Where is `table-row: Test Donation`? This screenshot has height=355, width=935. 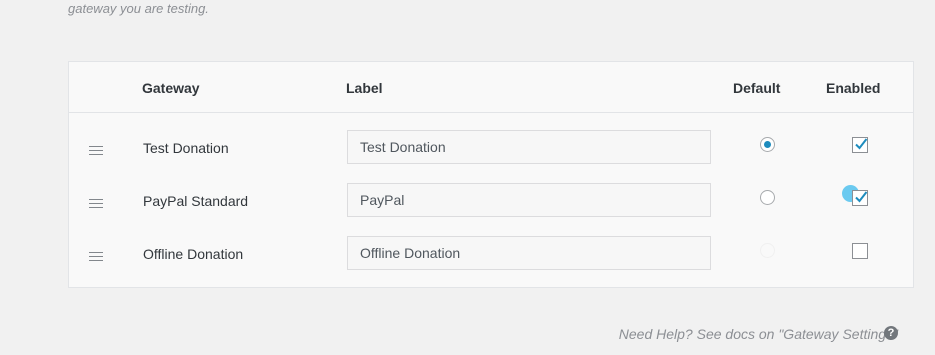
table-row: Test Donation is located at coordinates (491, 149).